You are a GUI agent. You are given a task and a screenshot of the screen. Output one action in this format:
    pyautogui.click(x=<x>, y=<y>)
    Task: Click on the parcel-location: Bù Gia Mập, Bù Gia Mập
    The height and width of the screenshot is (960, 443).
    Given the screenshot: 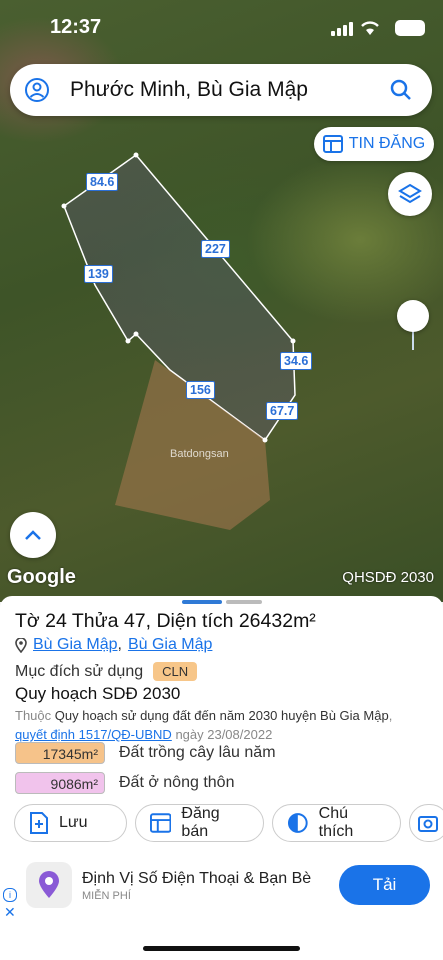 What is the action you would take?
    pyautogui.click(x=113, y=645)
    